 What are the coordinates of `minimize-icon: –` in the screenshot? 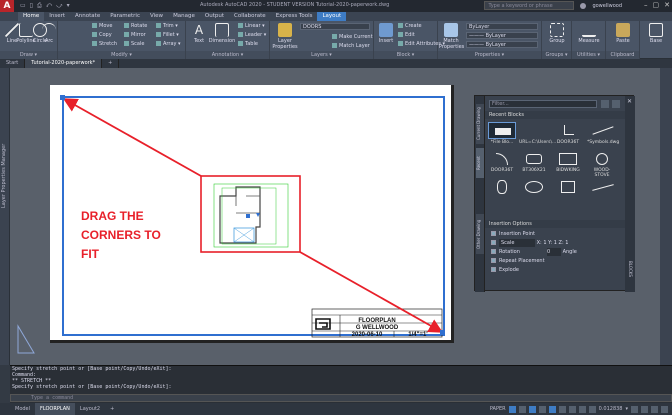 It's located at (646, 5).